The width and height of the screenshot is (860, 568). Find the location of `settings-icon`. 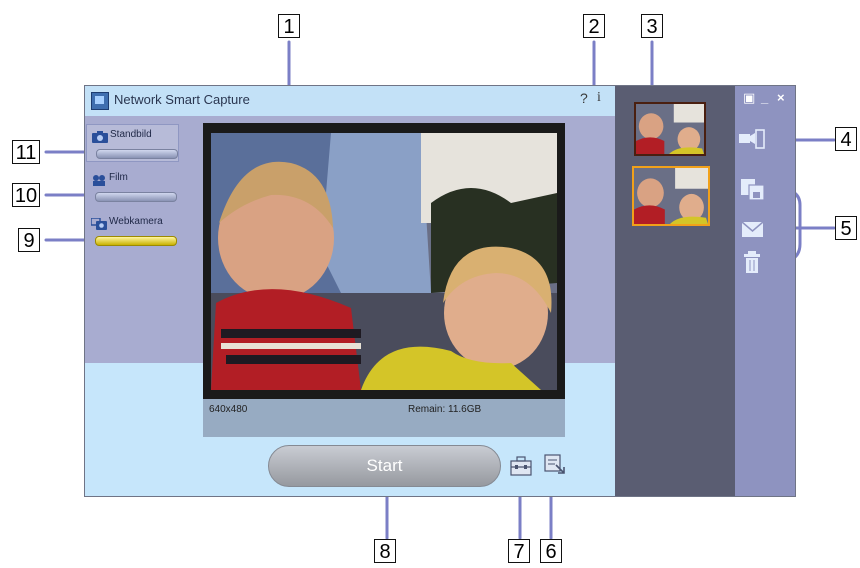

settings-icon is located at coordinates (555, 464).